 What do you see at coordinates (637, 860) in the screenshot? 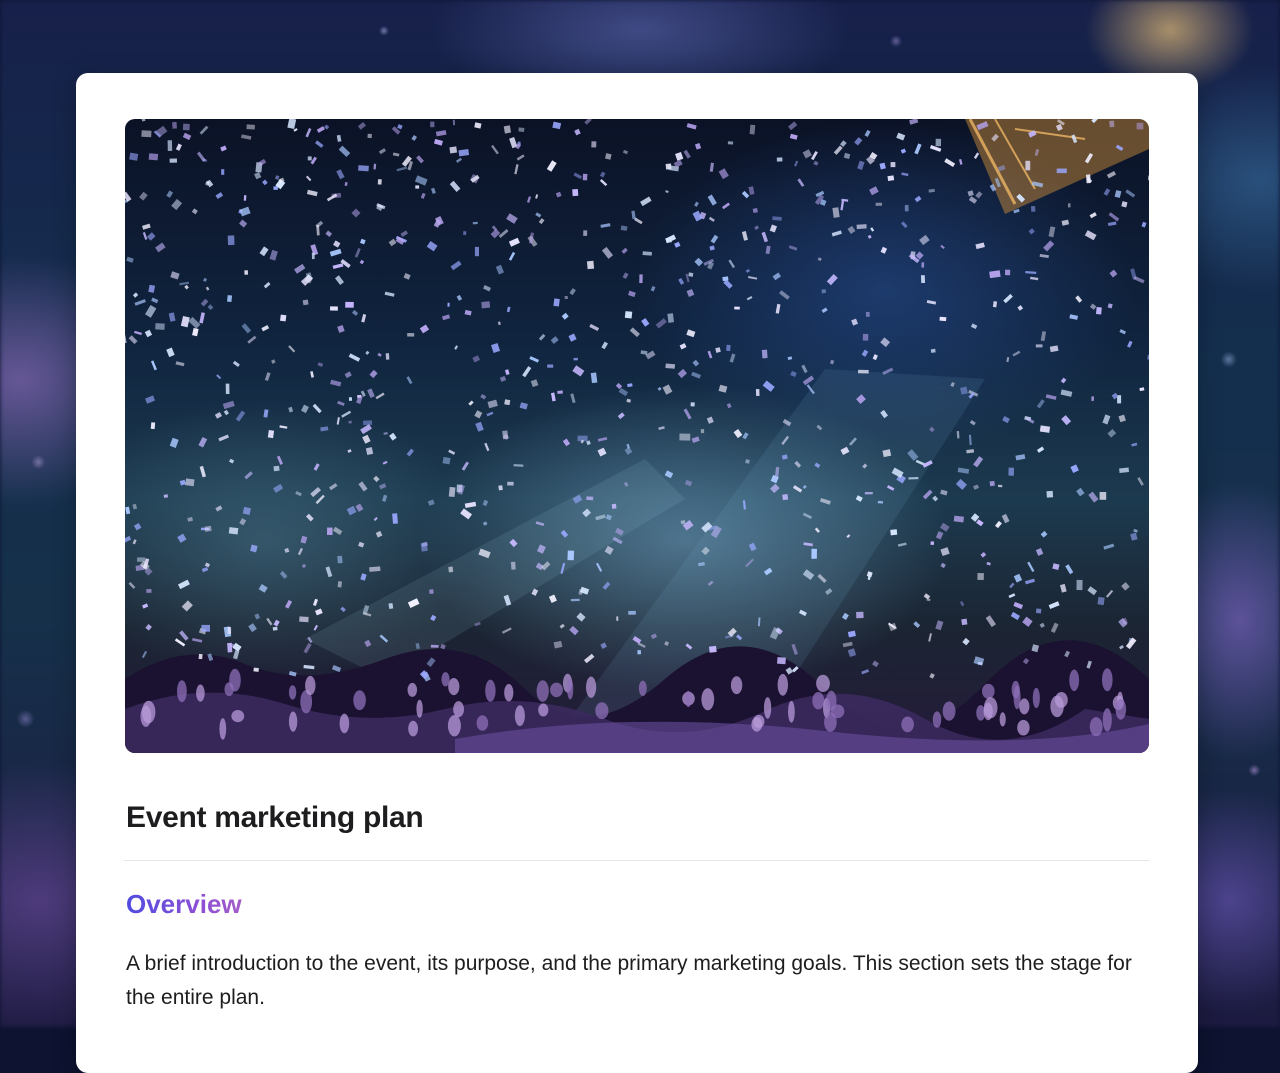
I see `title-divider` at bounding box center [637, 860].